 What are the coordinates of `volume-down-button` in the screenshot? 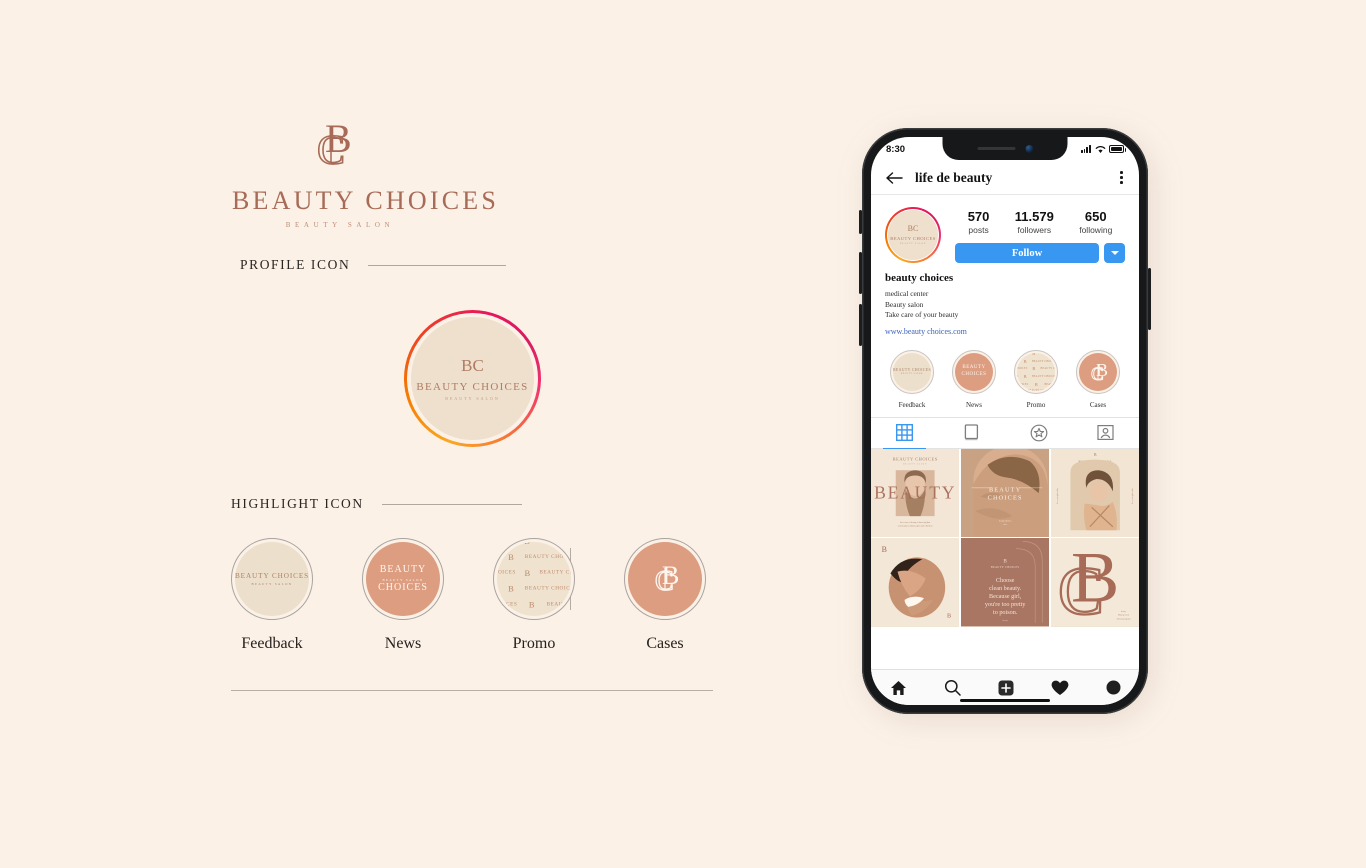 It's located at (860, 325).